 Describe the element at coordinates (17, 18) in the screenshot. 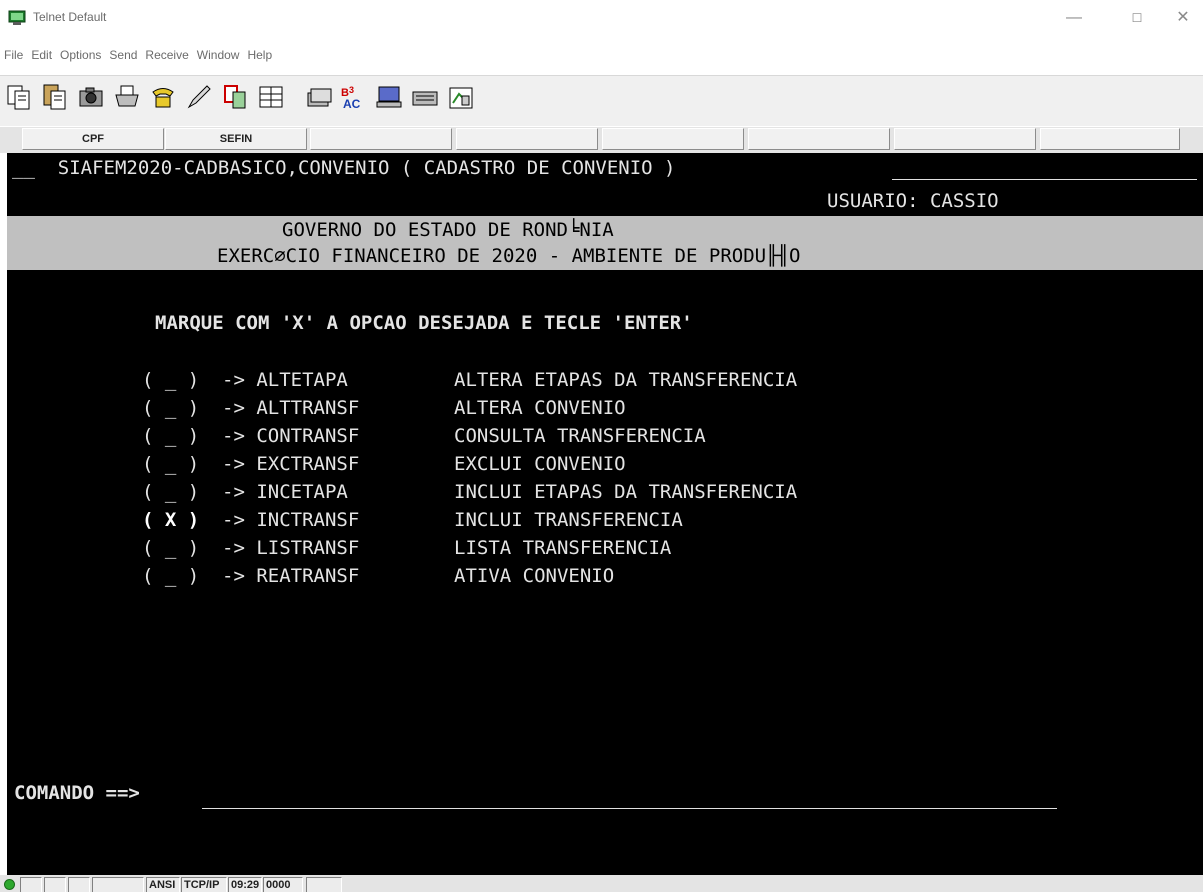

I see `telnet-app-icon` at that location.